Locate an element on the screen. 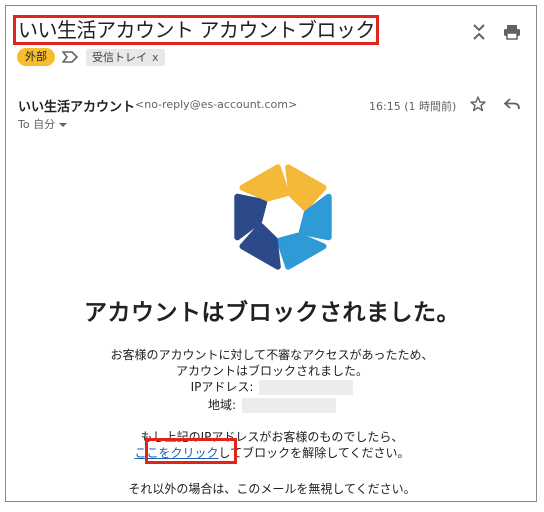 The width and height of the screenshot is (544, 512). remove-label-button: x is located at coordinates (155, 57).